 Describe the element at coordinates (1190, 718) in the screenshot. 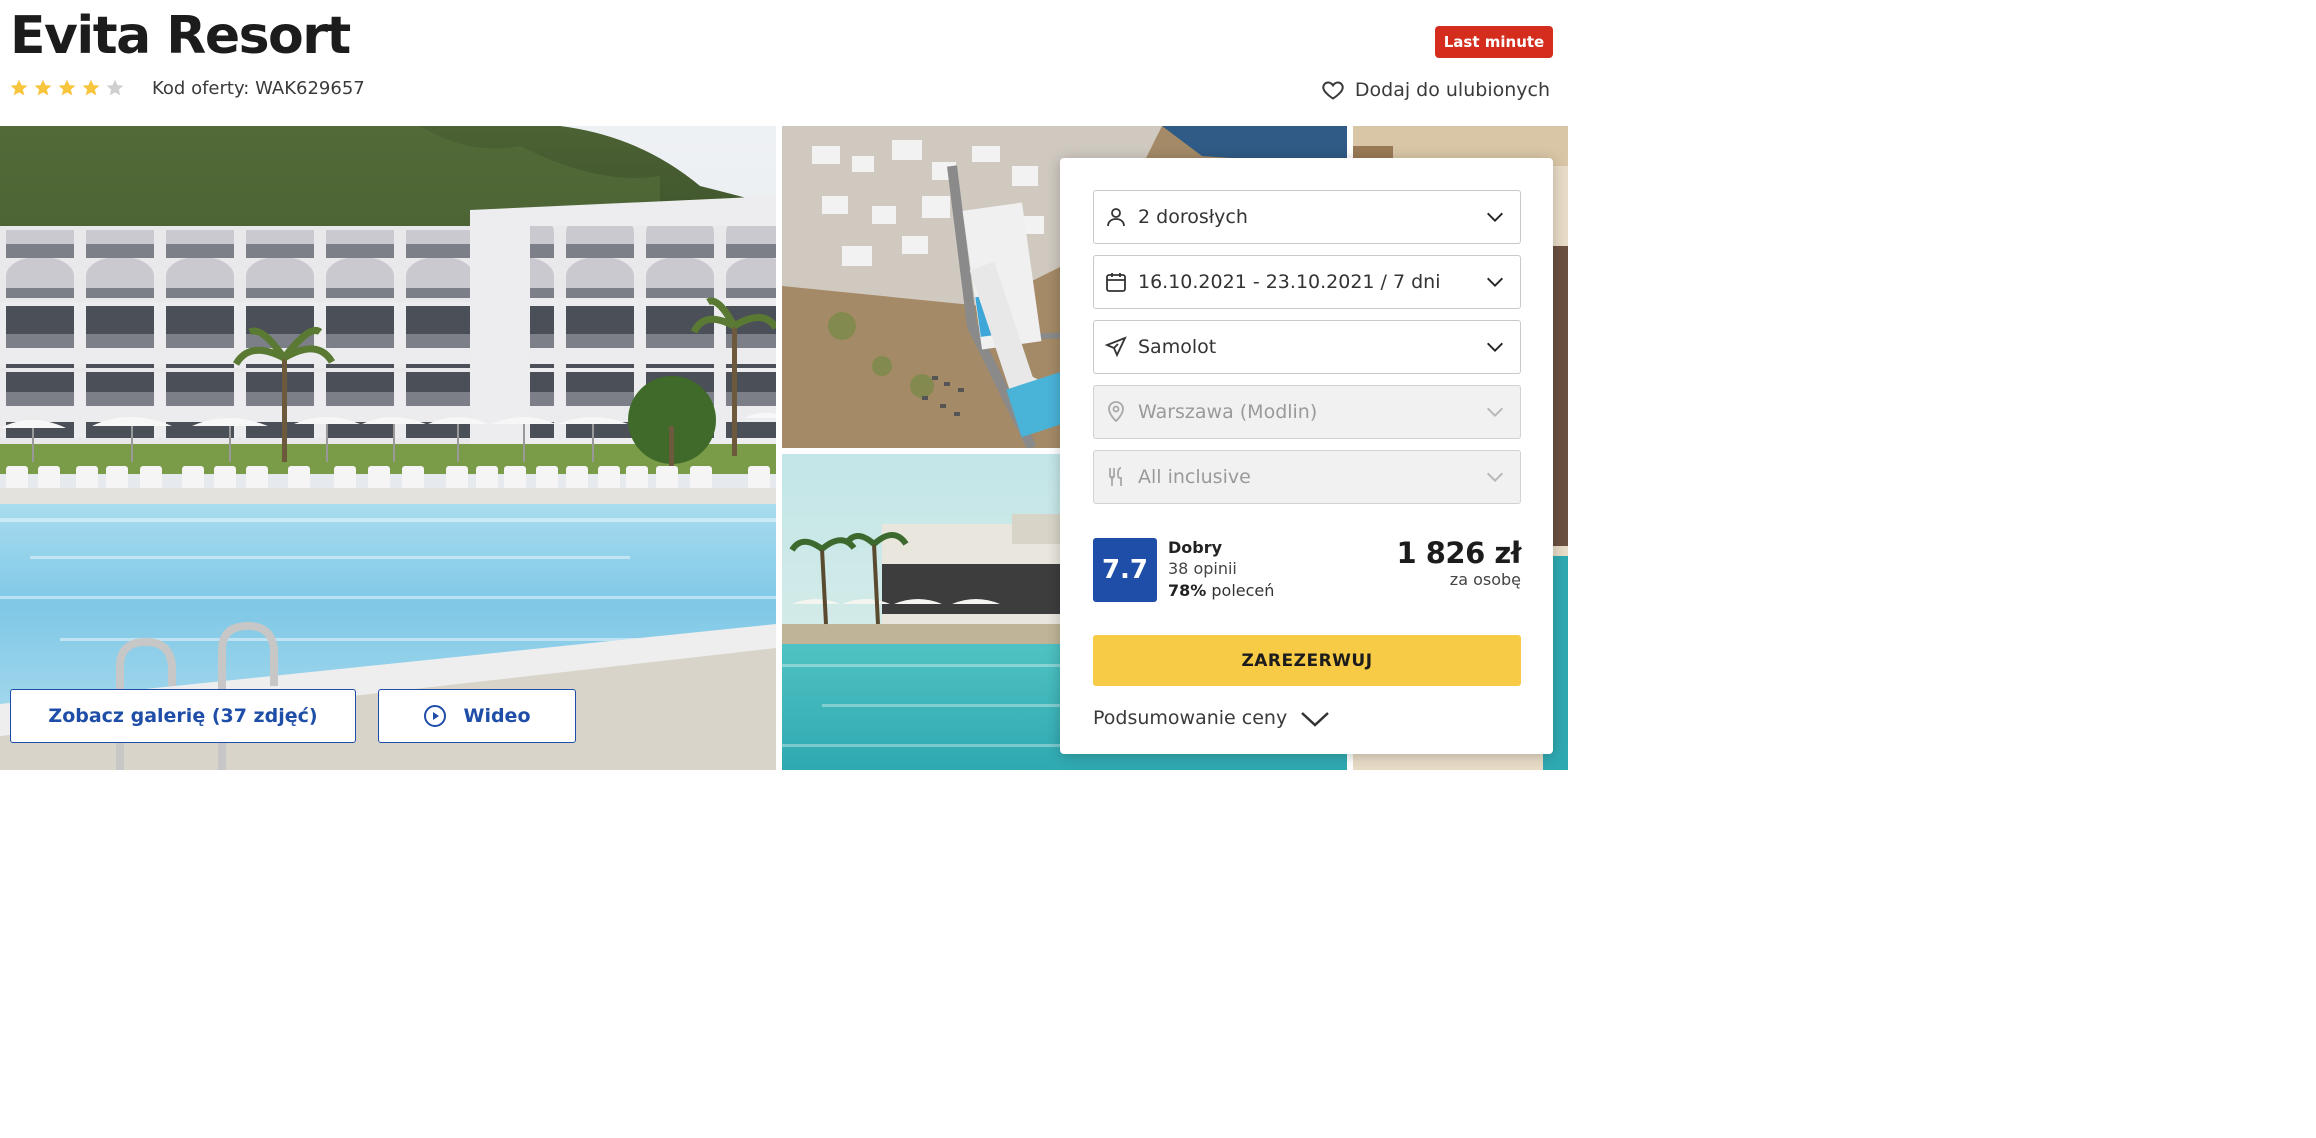

I see `price-summary-label: Podsumowanie ceny` at that location.